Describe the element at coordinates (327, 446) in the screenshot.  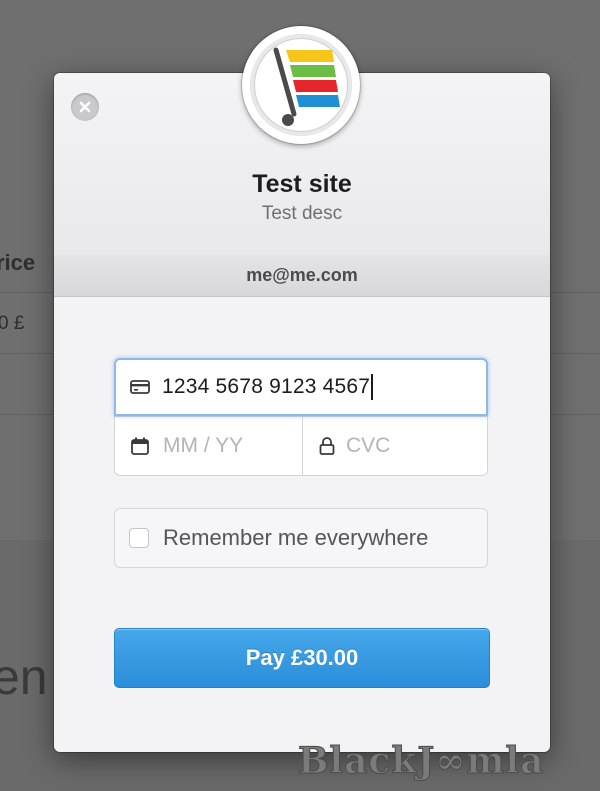
I see `lock-icon` at that location.